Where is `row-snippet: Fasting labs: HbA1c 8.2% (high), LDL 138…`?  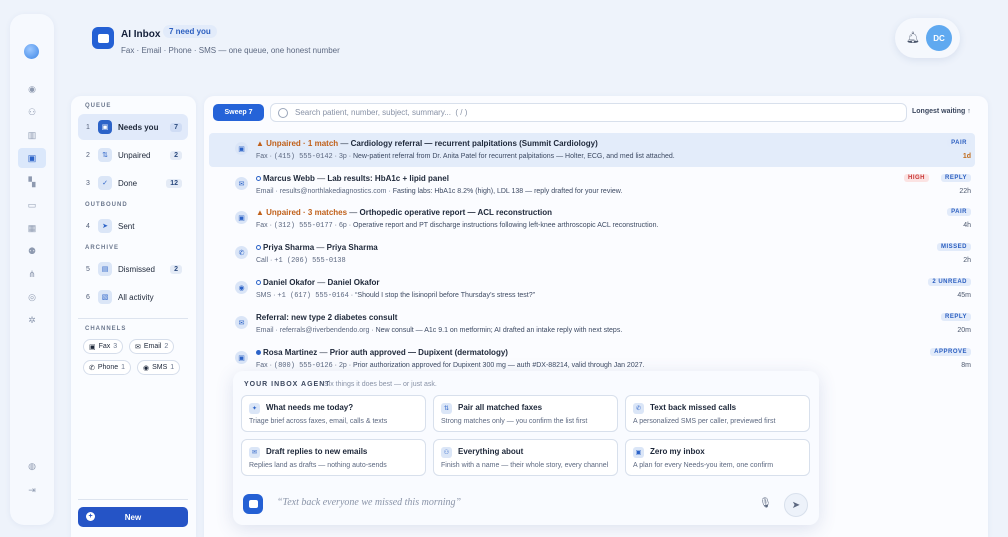 row-snippet: Fasting labs: HbA1c 8.2% (high), LDL 138… is located at coordinates (507, 191).